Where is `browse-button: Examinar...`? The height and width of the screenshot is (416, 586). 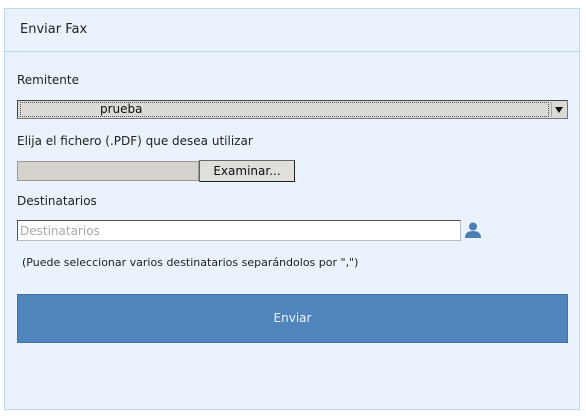 browse-button: Examinar... is located at coordinates (247, 171).